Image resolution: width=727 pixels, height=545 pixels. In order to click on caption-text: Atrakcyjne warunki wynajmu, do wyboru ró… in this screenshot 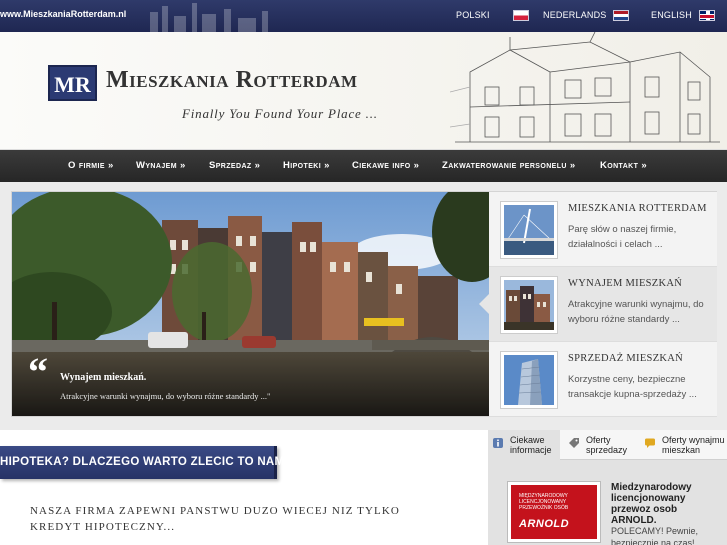, I will do `click(165, 396)`.